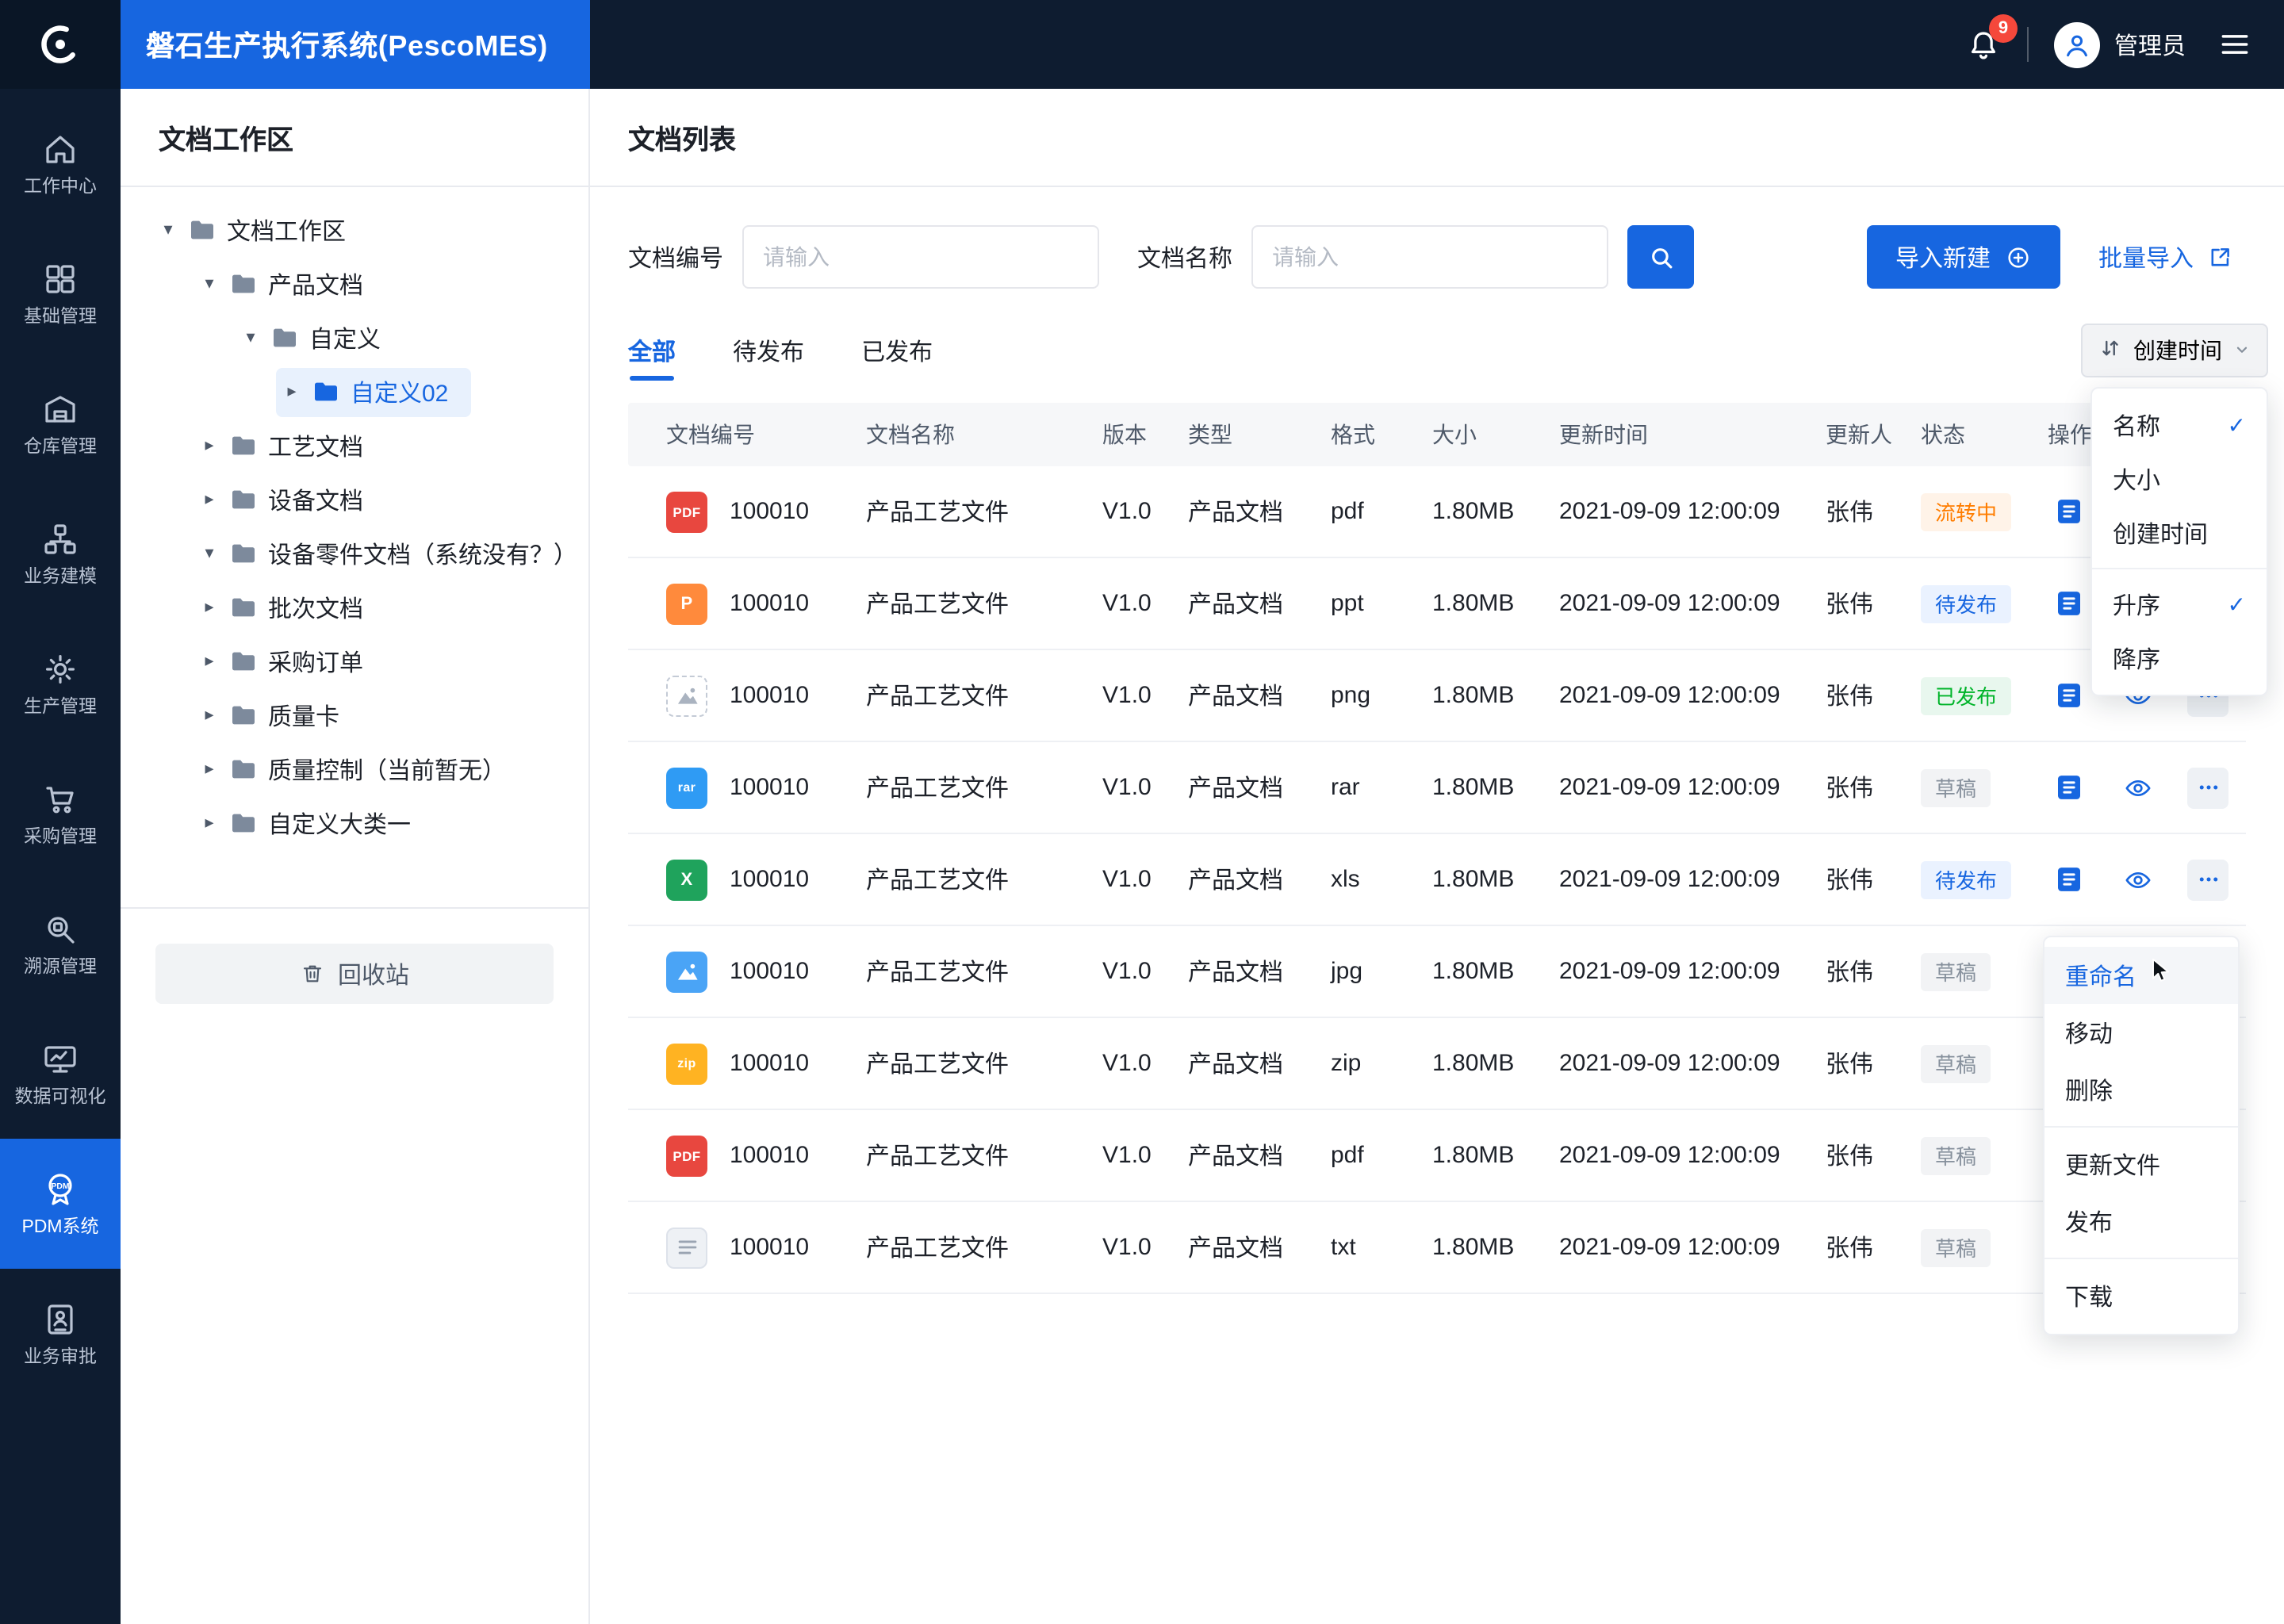 This screenshot has height=1624, width=2284. Describe the element at coordinates (2179, 604) in the screenshot. I see `sort-order-option: 升序 ✓` at that location.